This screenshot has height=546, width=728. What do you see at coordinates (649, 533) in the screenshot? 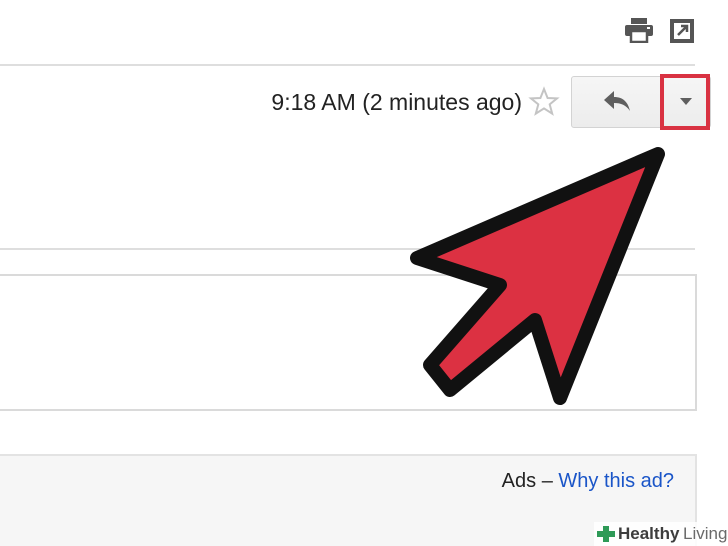
I see `watermark-text-1: Healthy` at bounding box center [649, 533].